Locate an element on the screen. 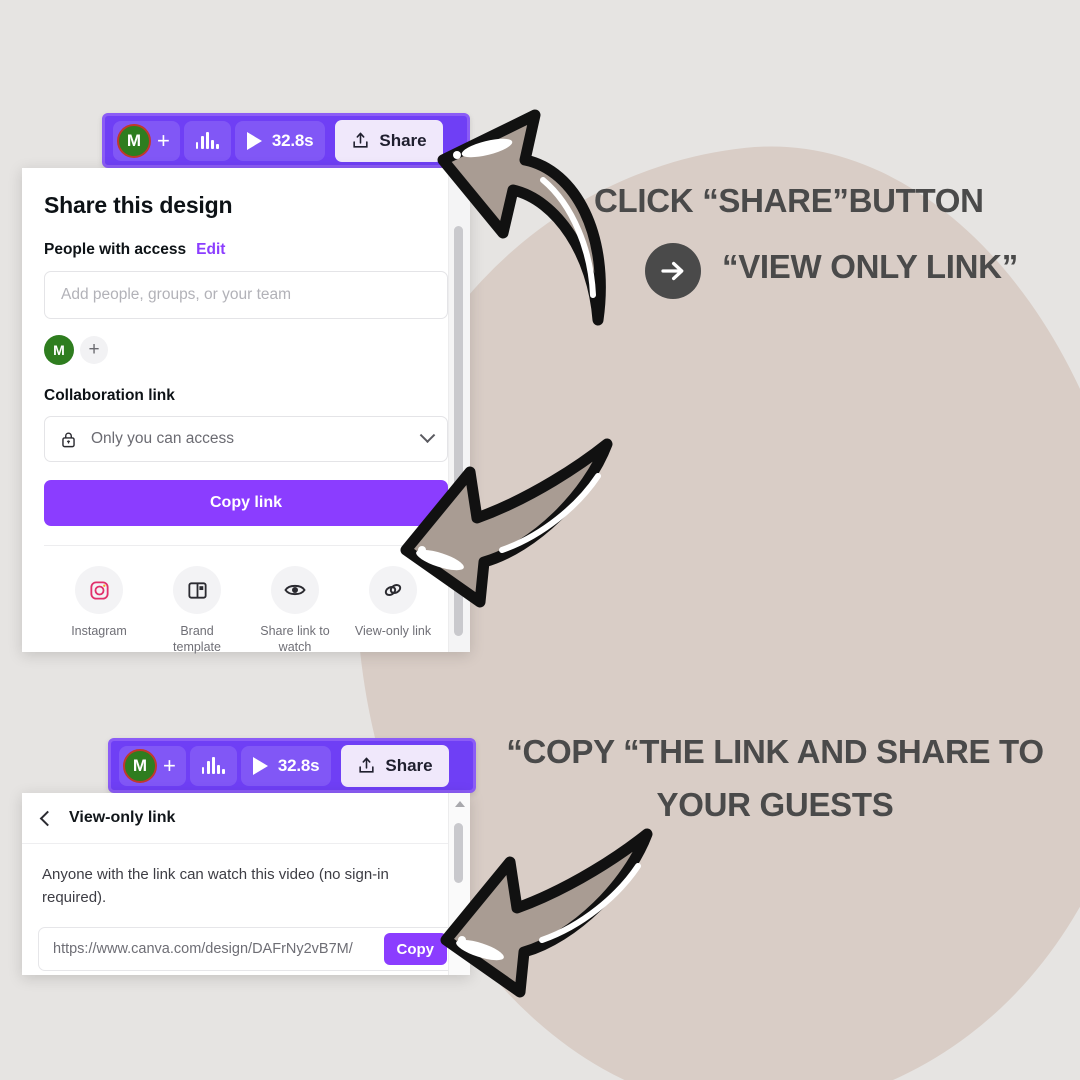 This screenshot has height=1080, width=1080. canva-toolbar-top: M + 32.8s Share is located at coordinates (286, 140).